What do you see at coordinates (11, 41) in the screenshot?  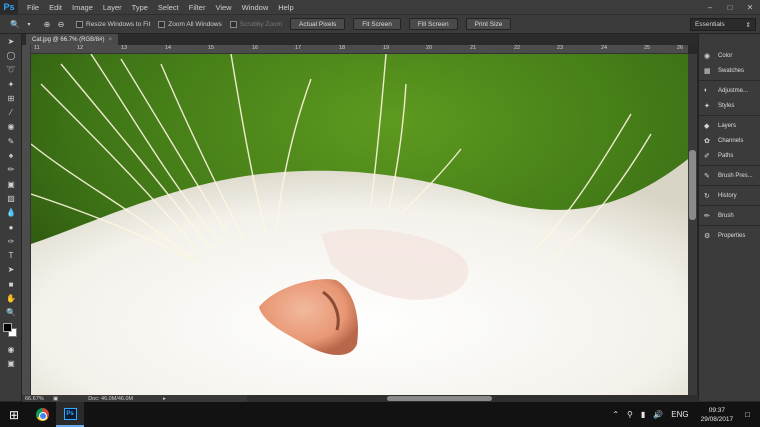 I see `move-tool-icon: ➤` at bounding box center [11, 41].